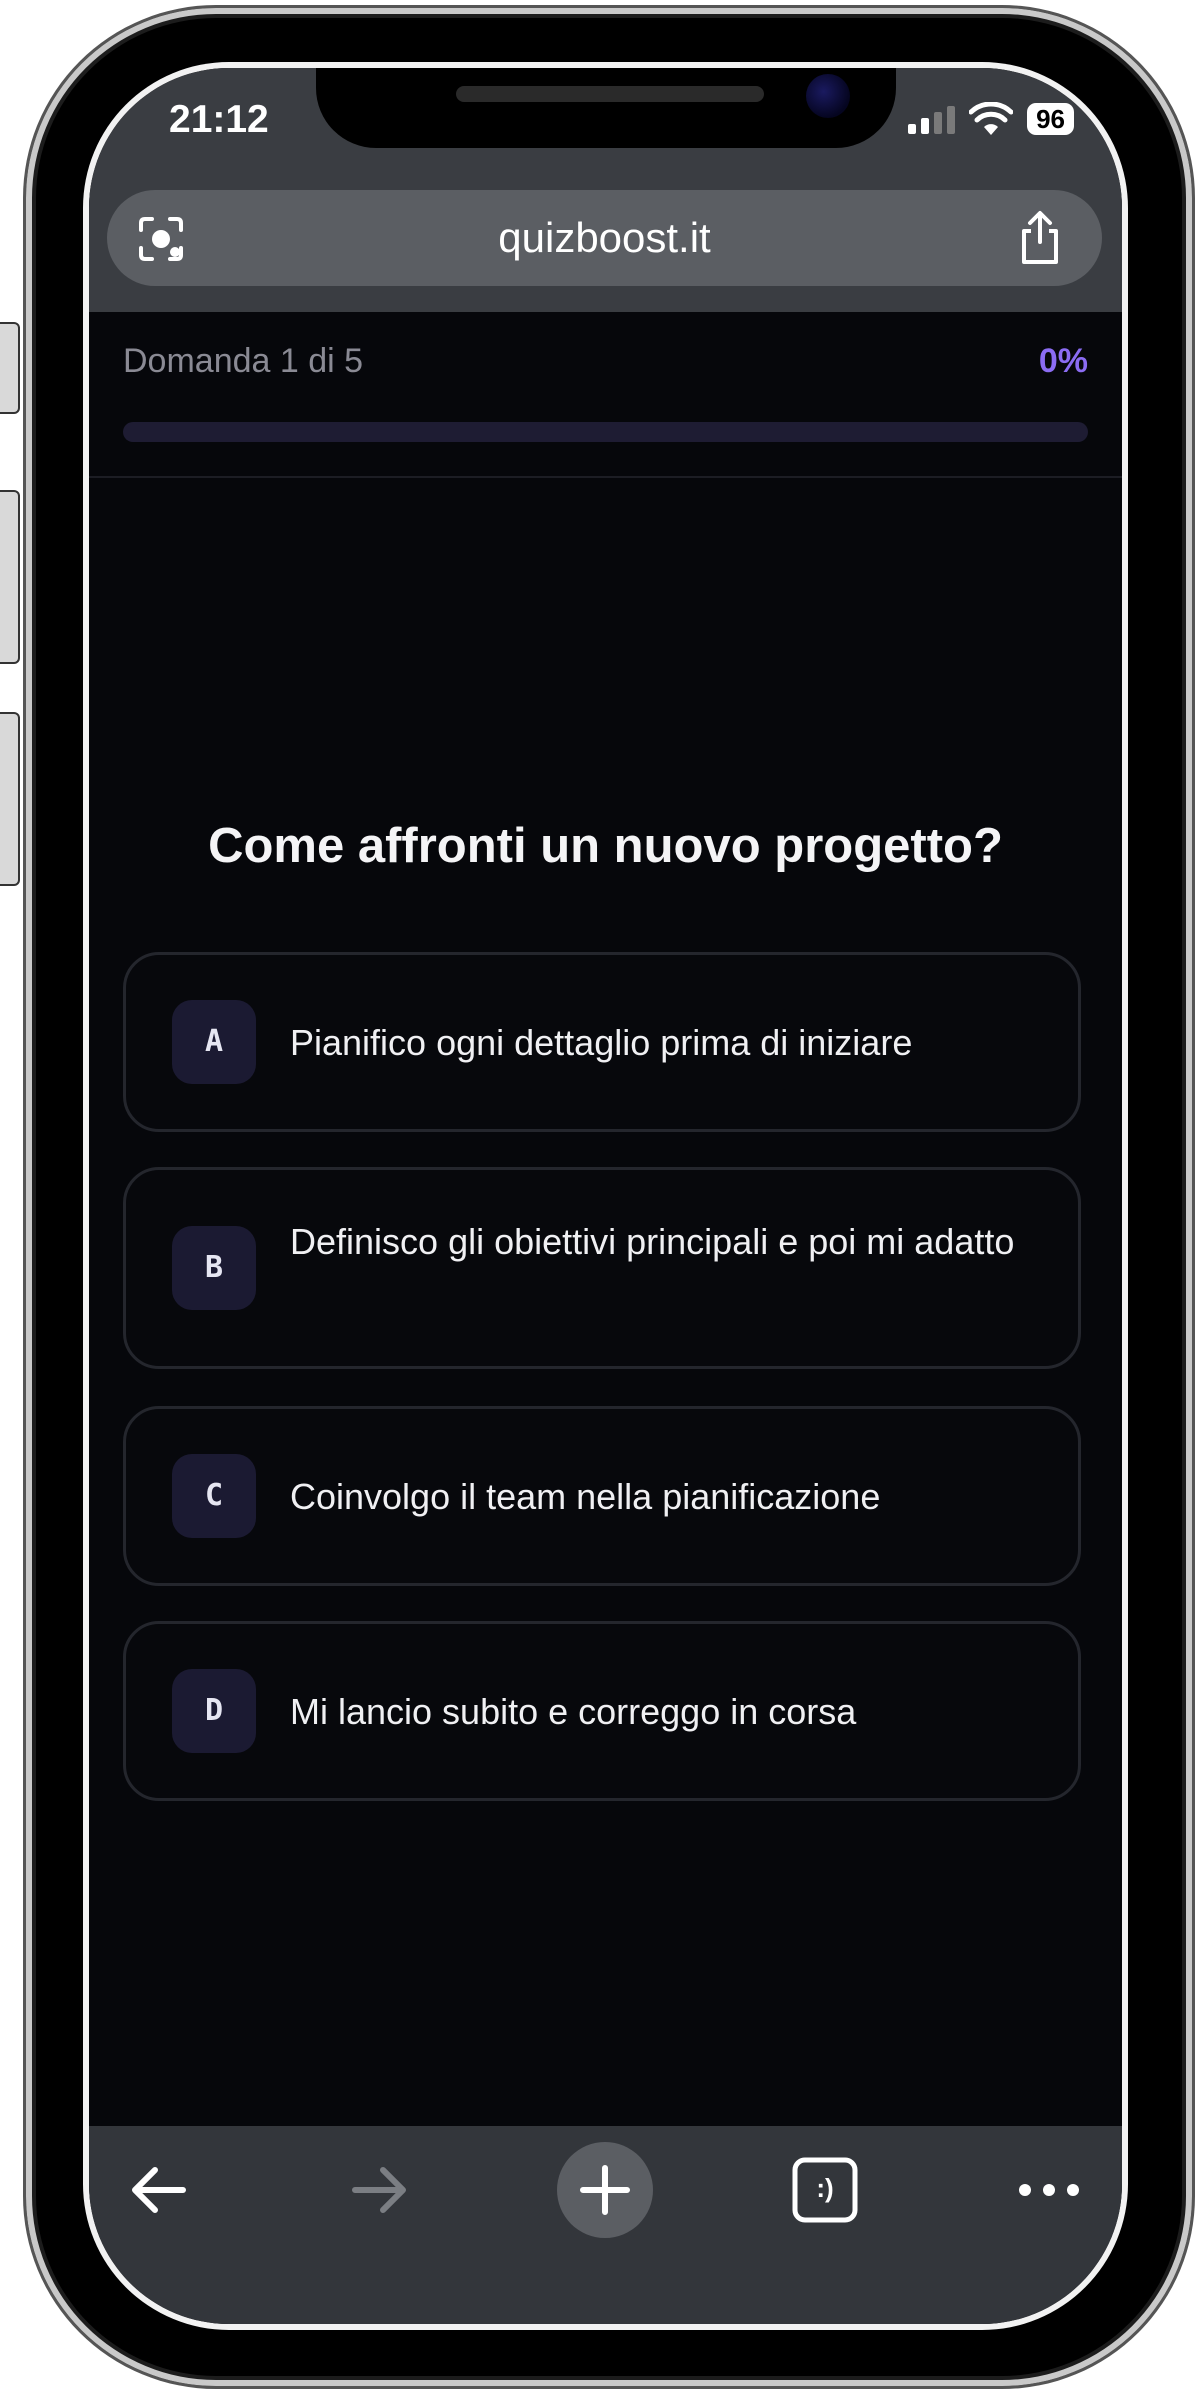 The width and height of the screenshot is (1200, 2393). What do you see at coordinates (219, 119) in the screenshot?
I see `status-time: 21:12` at bounding box center [219, 119].